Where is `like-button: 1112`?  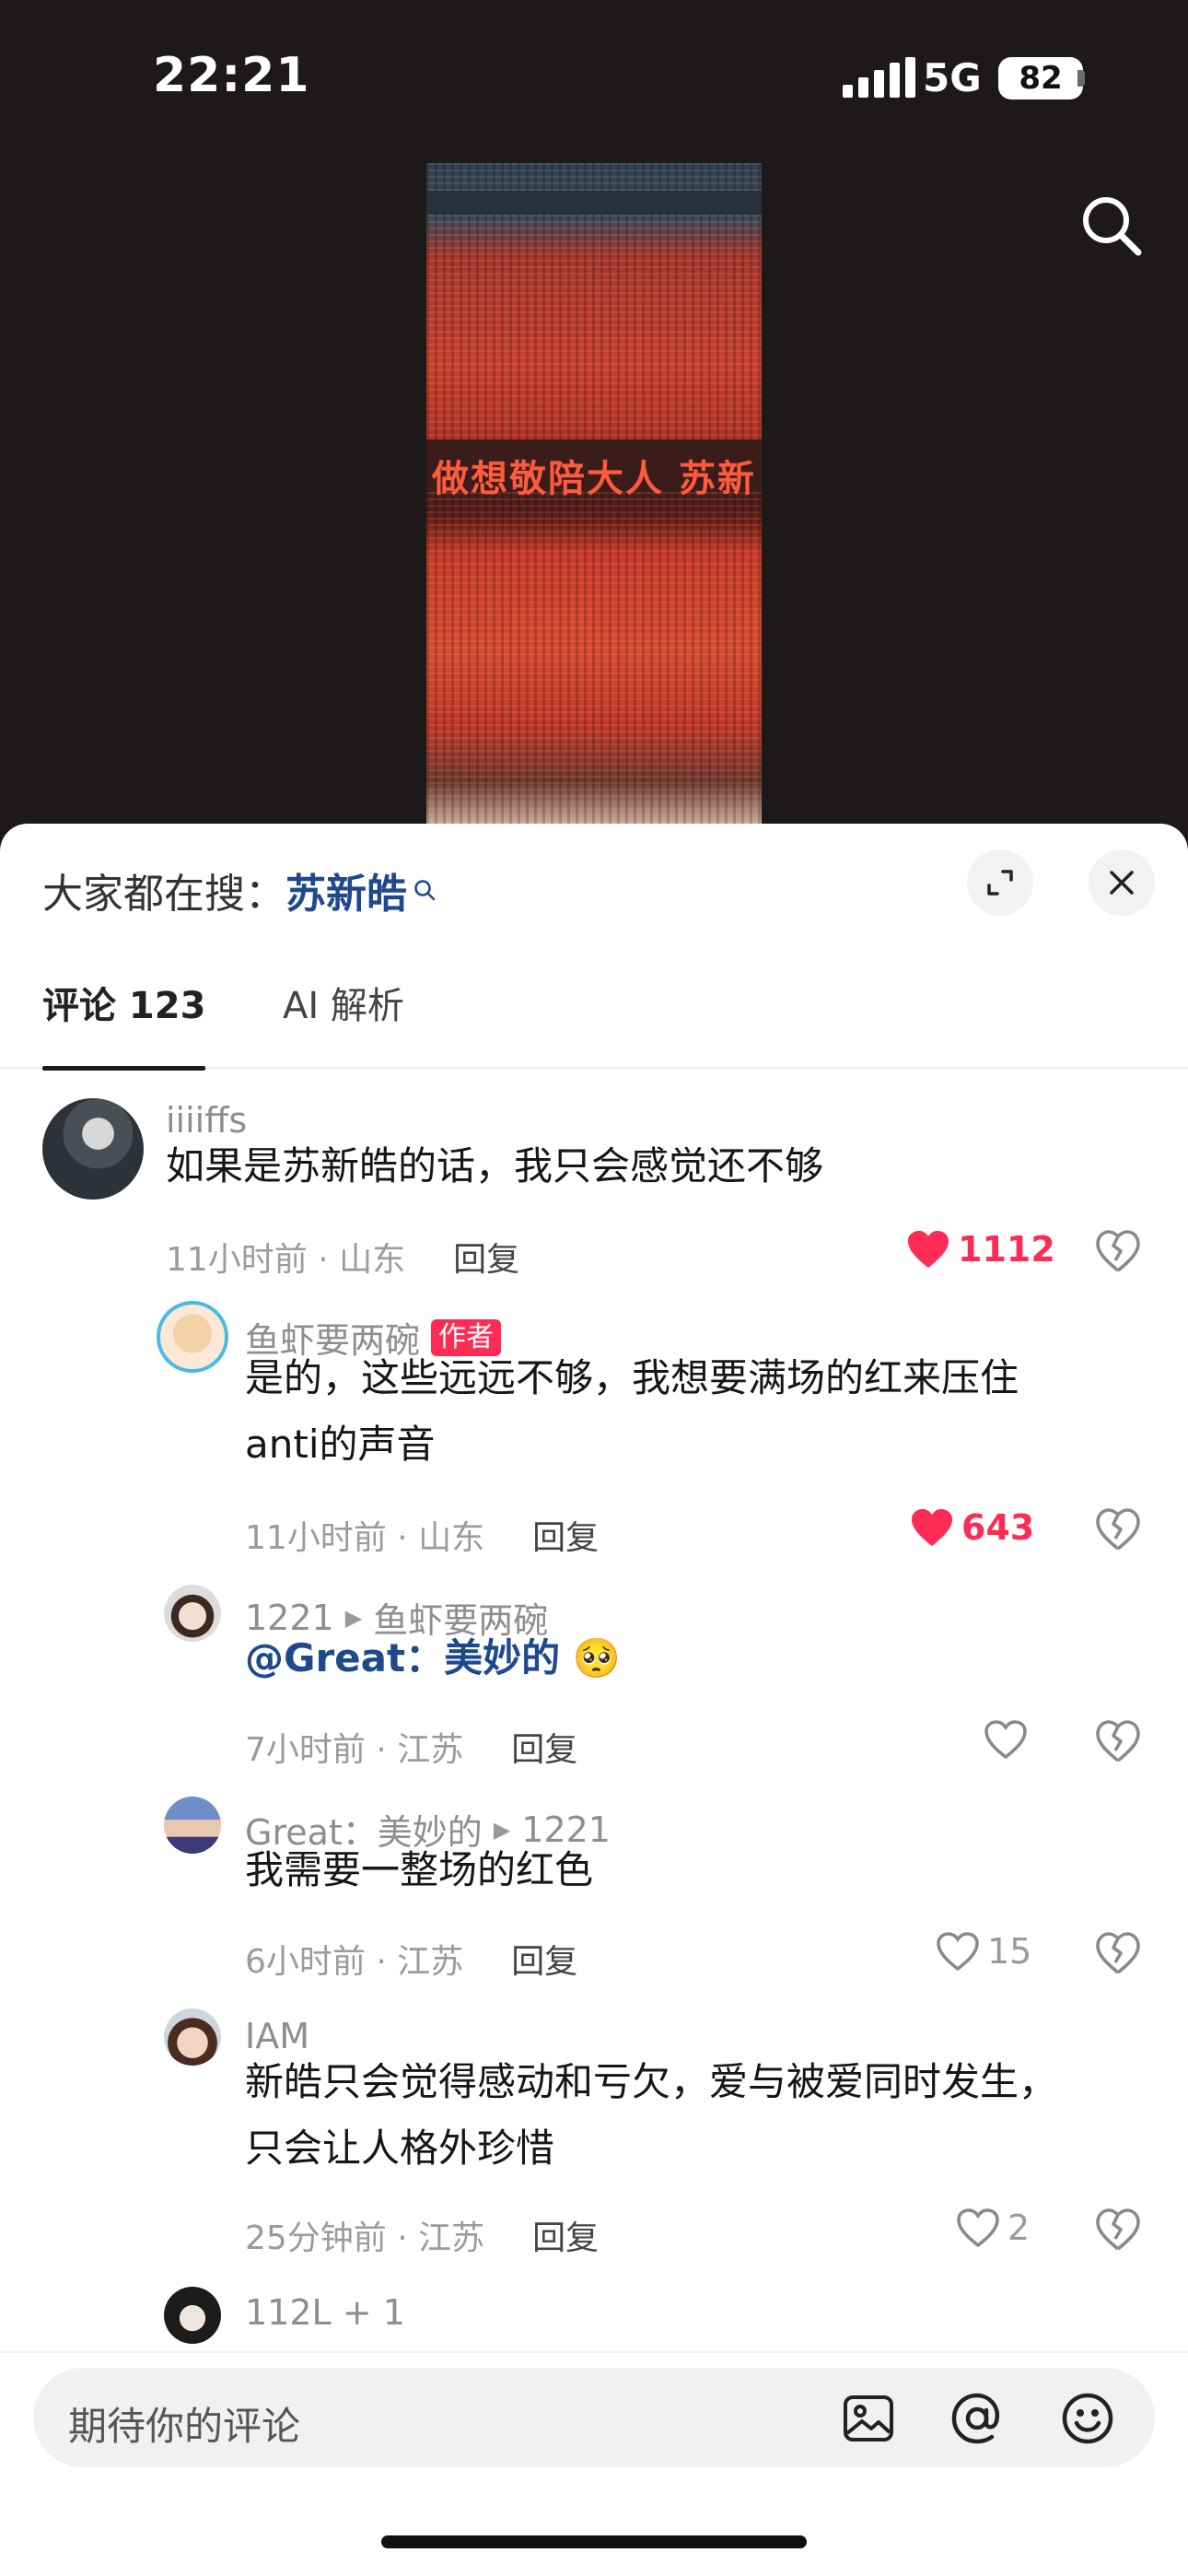 like-button: 1112 is located at coordinates (980, 1249).